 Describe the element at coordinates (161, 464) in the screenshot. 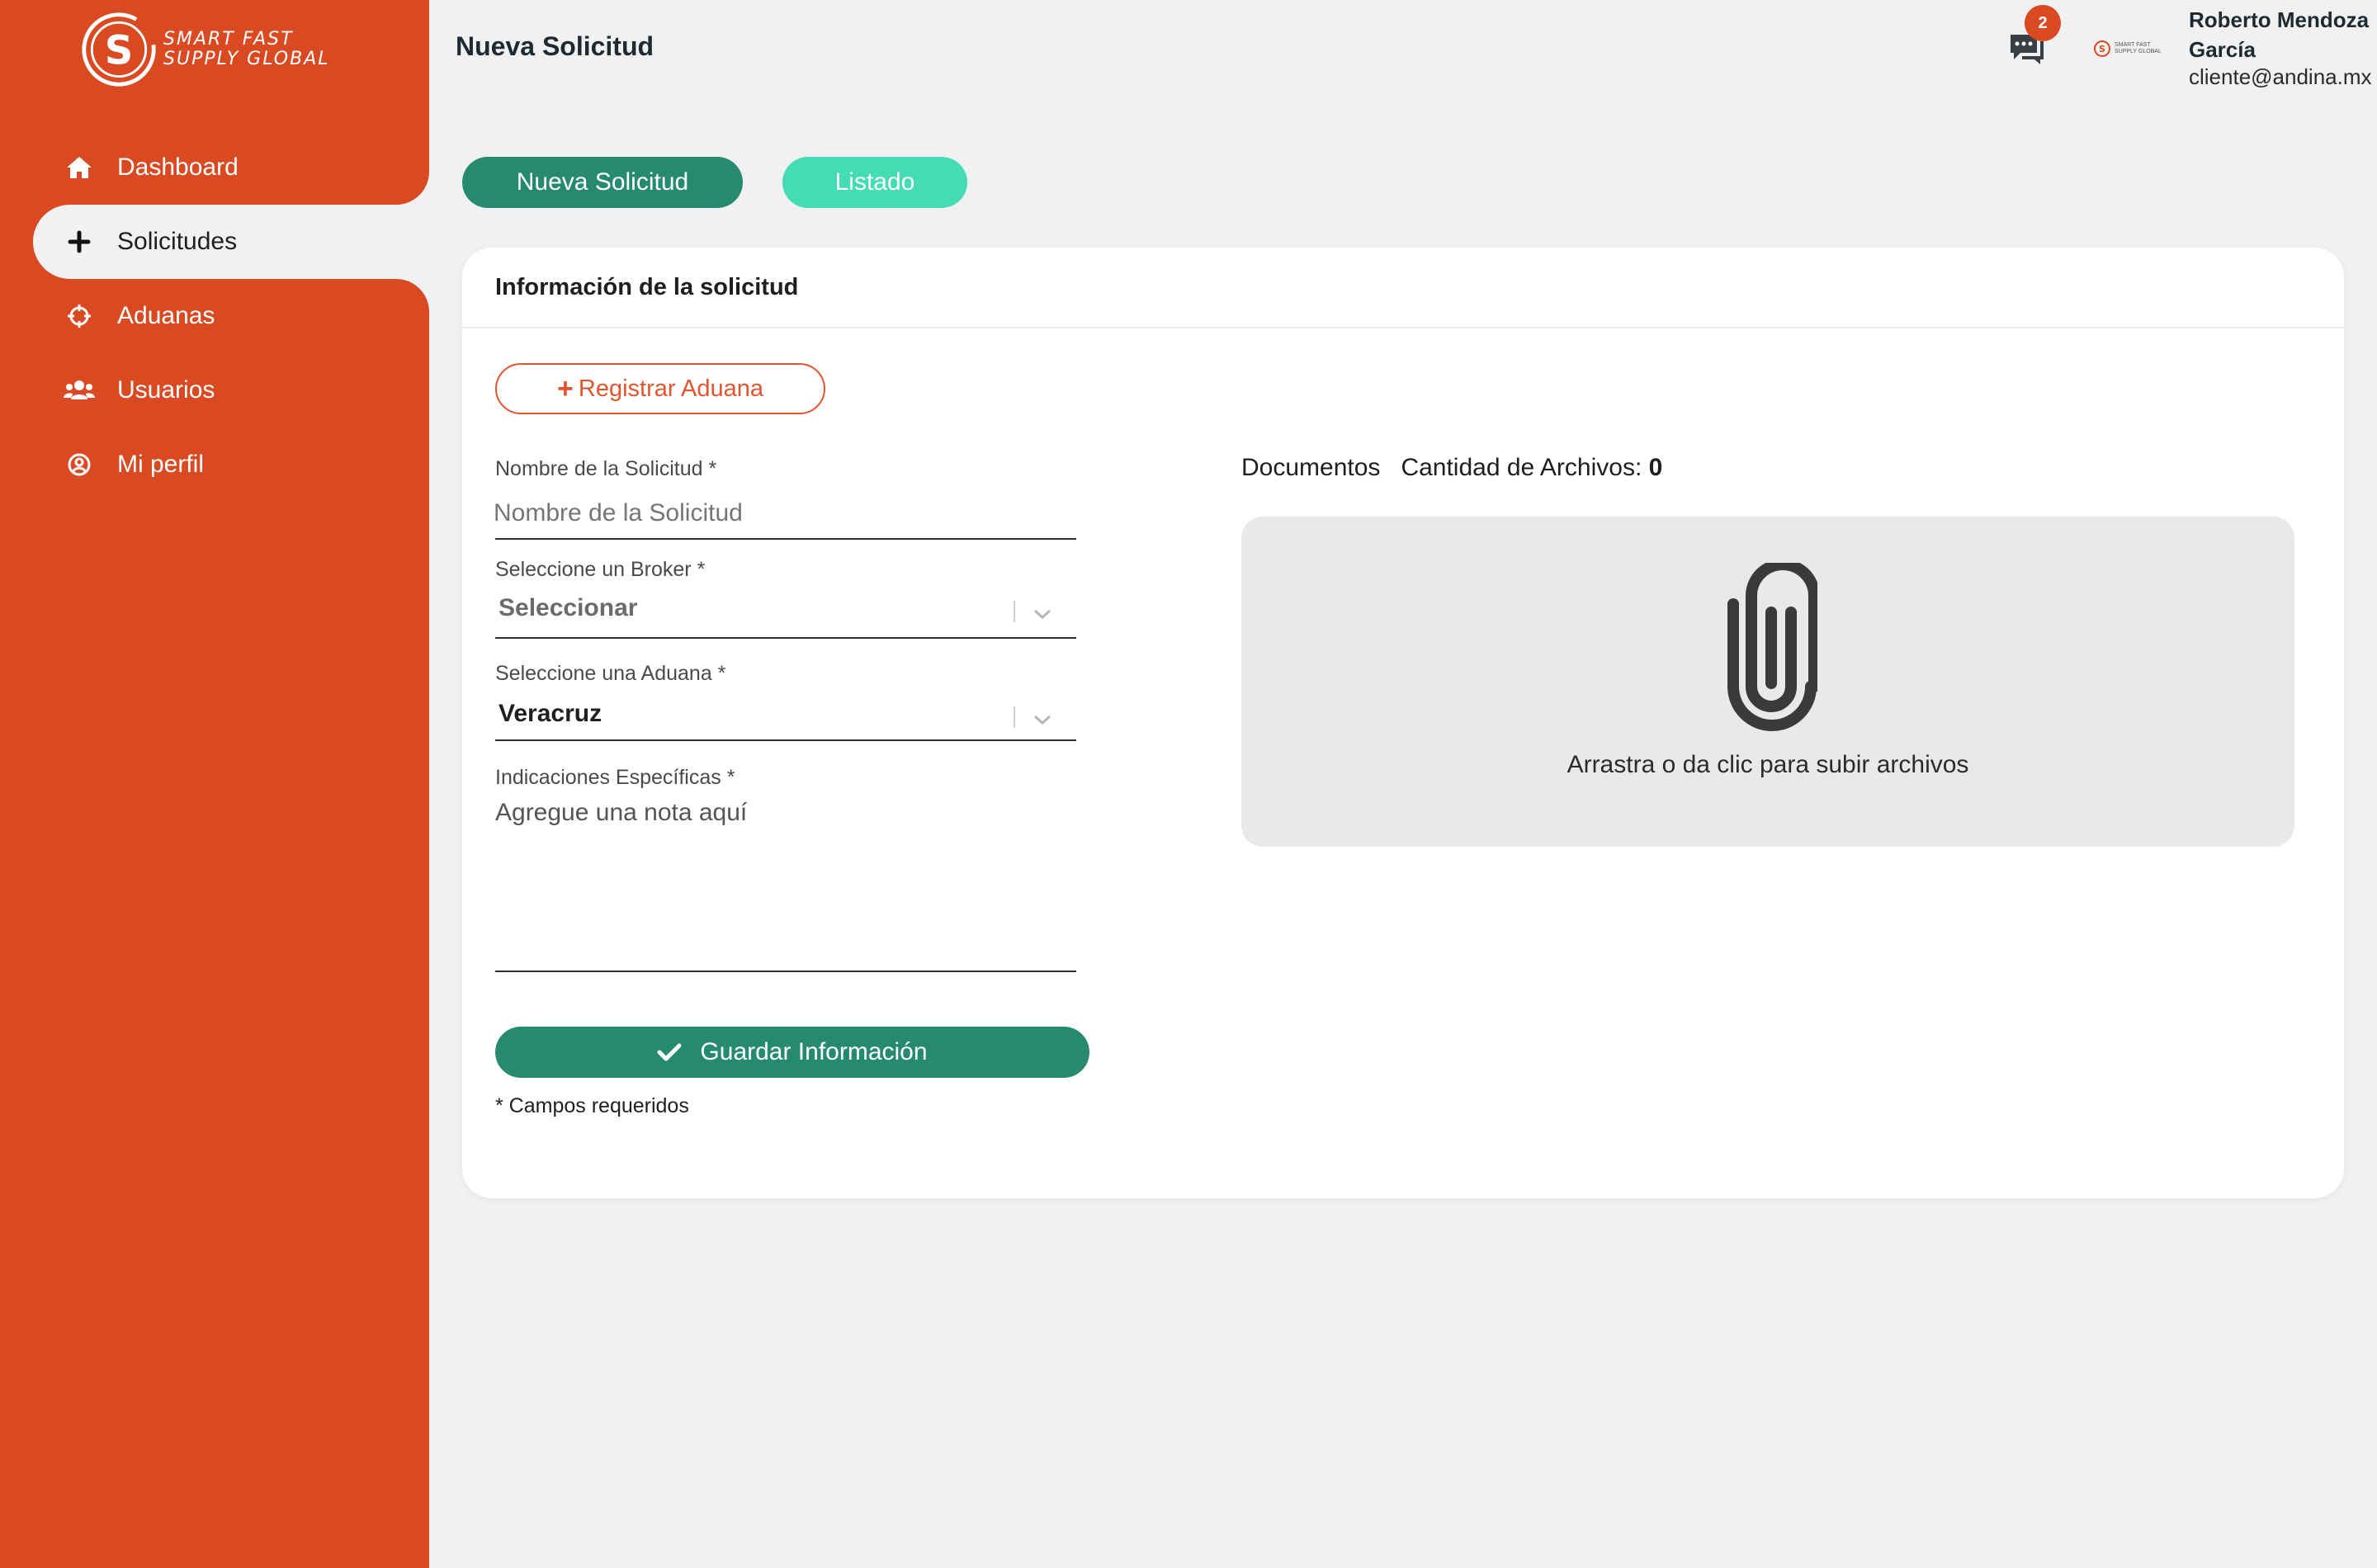

I see `sidebar-item-label: Mi perfil` at that location.